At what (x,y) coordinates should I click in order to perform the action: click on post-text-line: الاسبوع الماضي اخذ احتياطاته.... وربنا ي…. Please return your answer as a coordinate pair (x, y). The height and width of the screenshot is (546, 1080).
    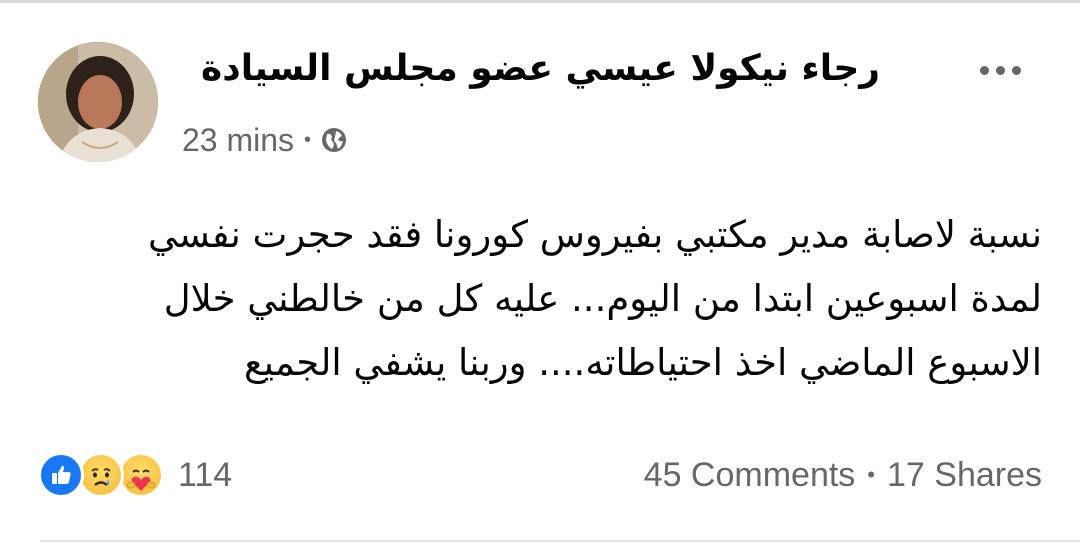
    Looking at the image, I should click on (642, 362).